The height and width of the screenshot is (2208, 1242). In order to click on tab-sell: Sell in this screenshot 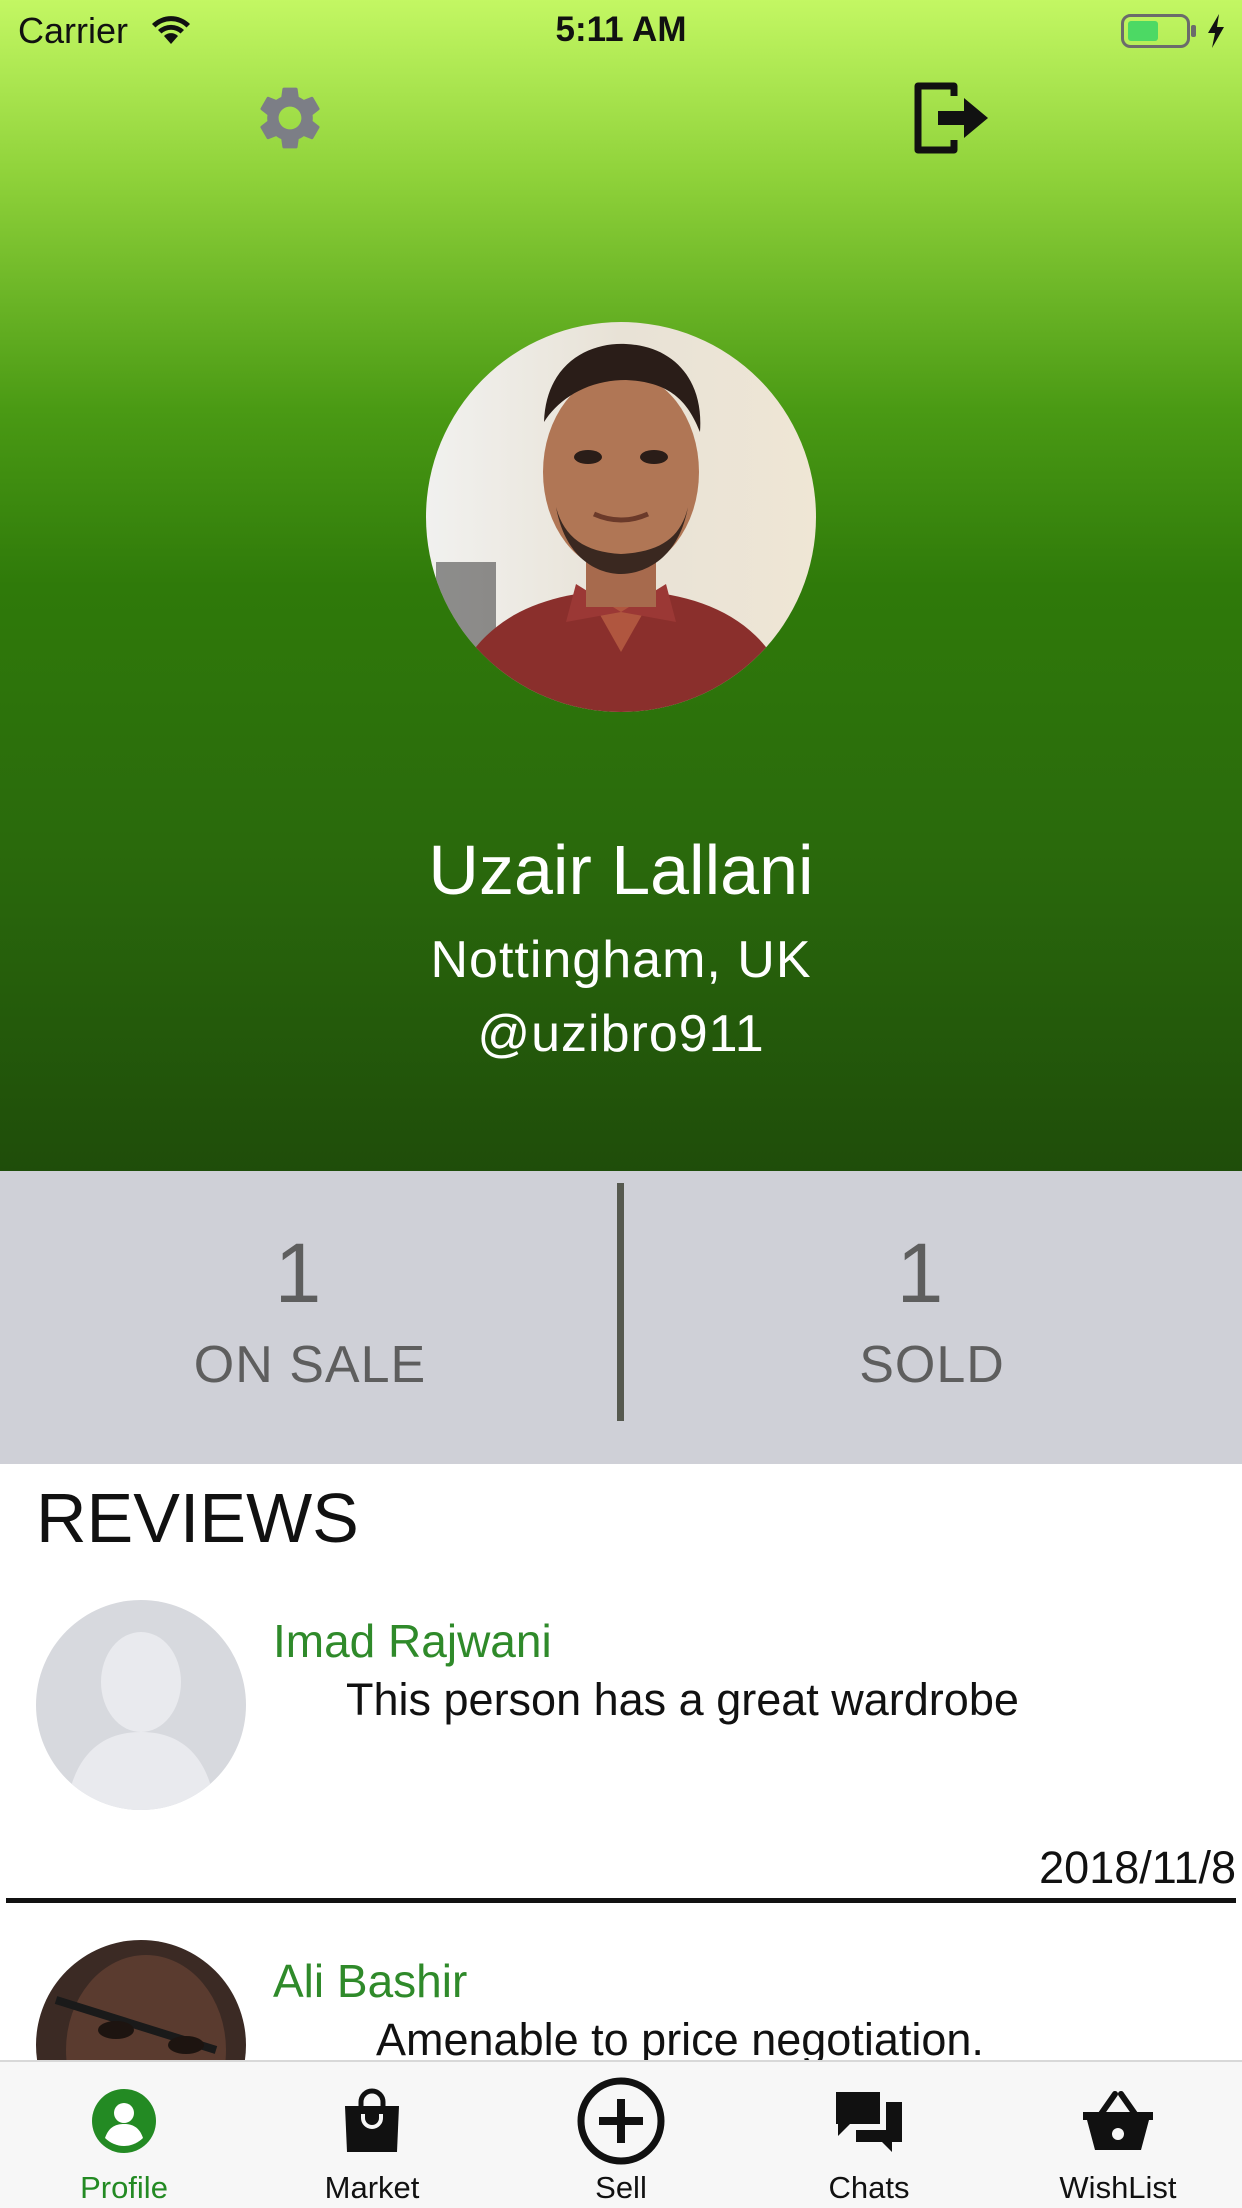, I will do `click(621, 2135)`.